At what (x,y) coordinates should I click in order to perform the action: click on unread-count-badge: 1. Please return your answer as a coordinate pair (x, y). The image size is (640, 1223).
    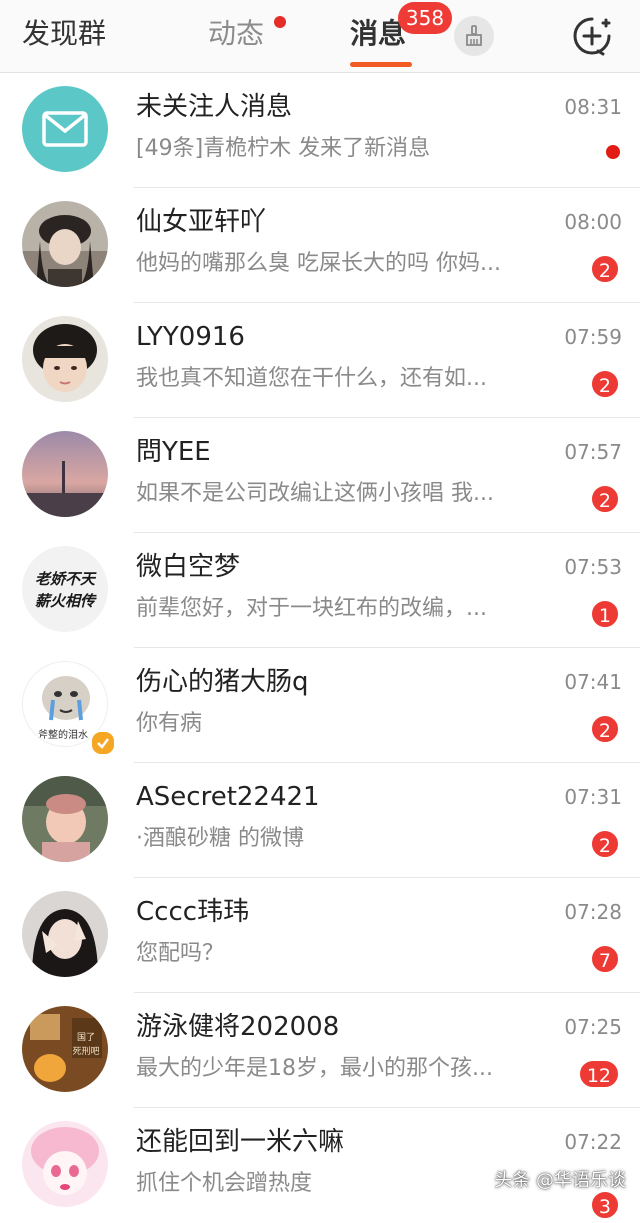
    Looking at the image, I should click on (605, 614).